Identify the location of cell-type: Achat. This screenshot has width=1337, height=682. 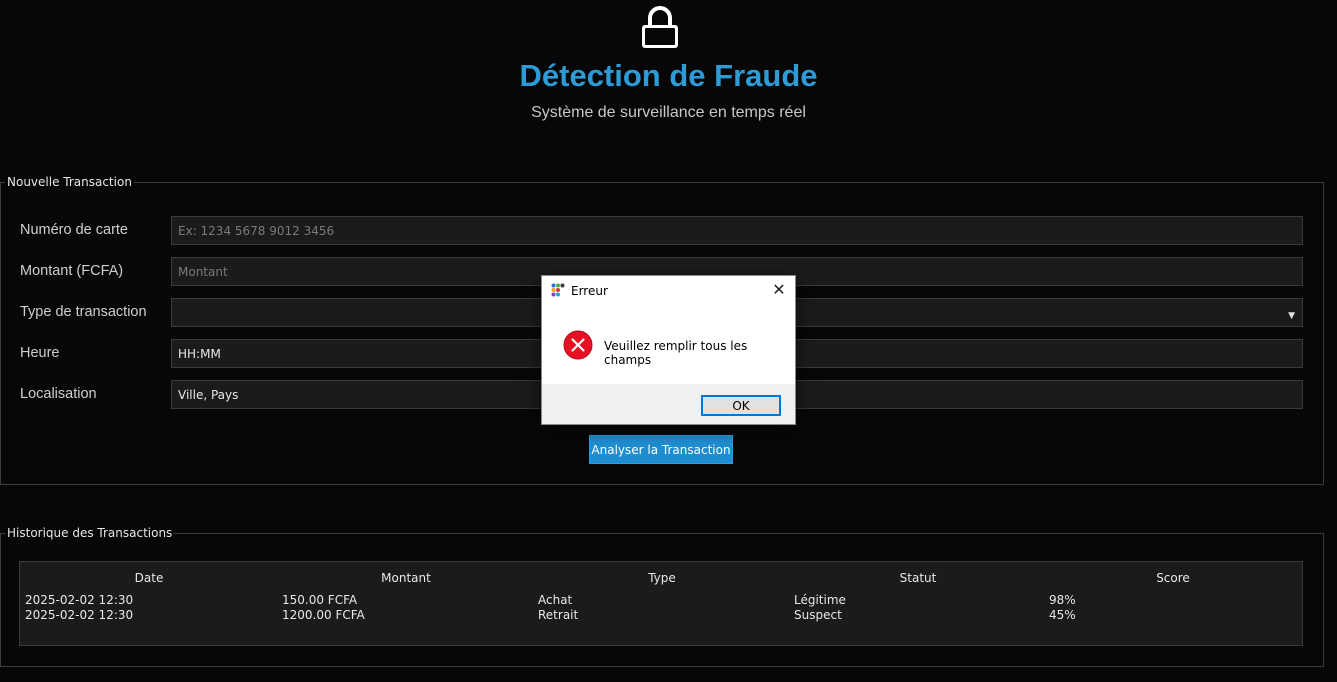
(555, 600).